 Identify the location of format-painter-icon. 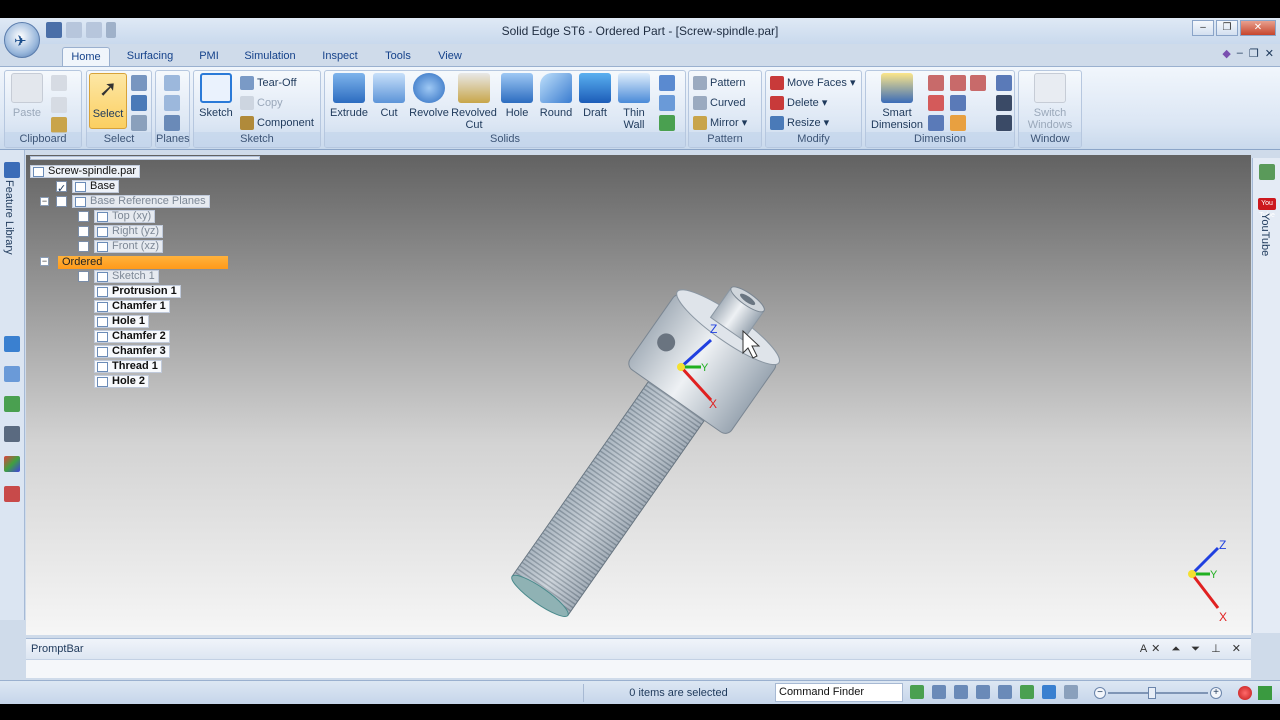
(59, 125).